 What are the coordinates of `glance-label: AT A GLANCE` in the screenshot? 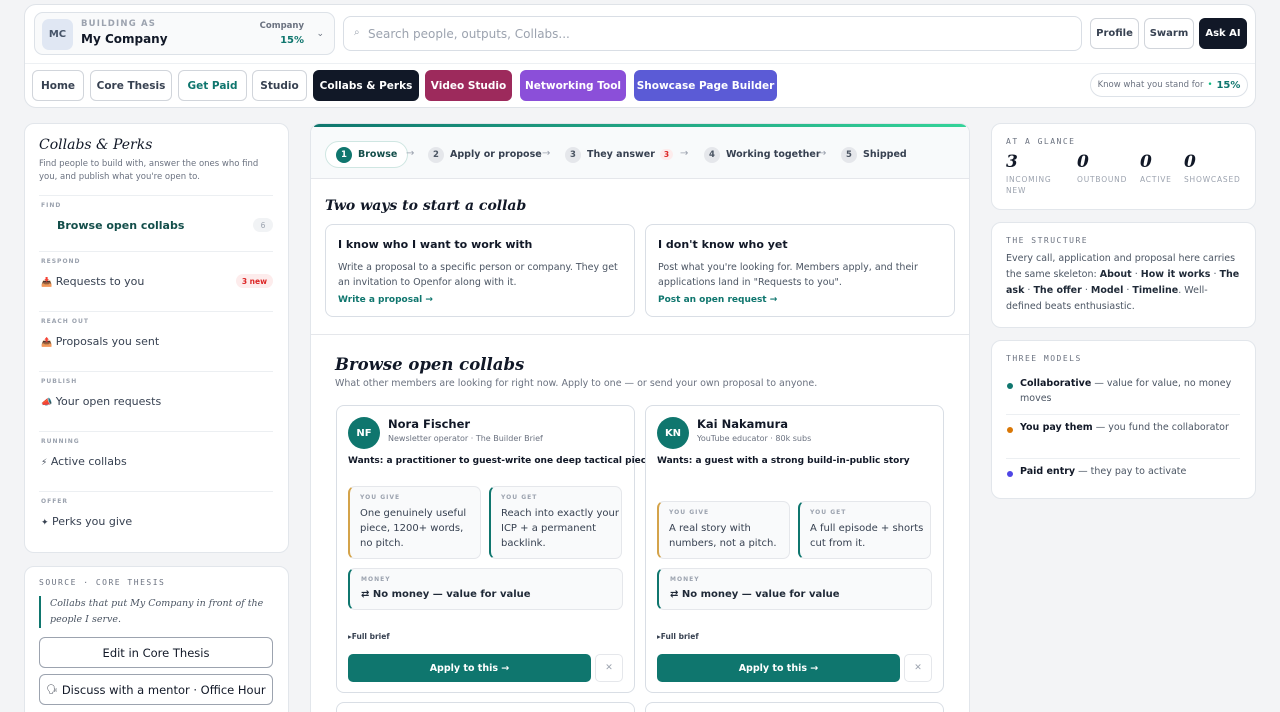 It's located at (1041, 141).